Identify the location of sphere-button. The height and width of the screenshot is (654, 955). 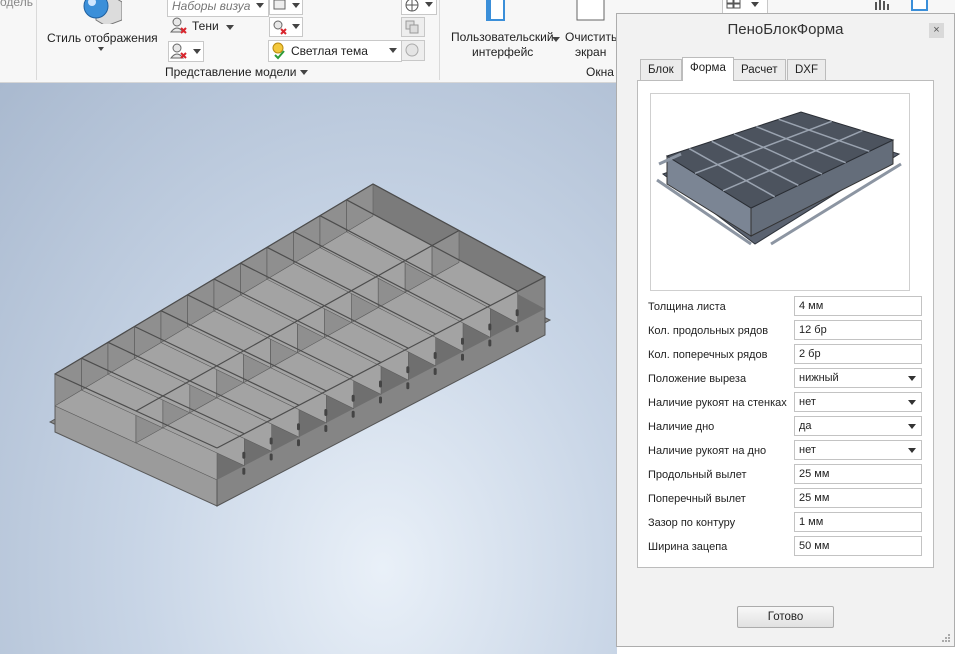
(413, 50).